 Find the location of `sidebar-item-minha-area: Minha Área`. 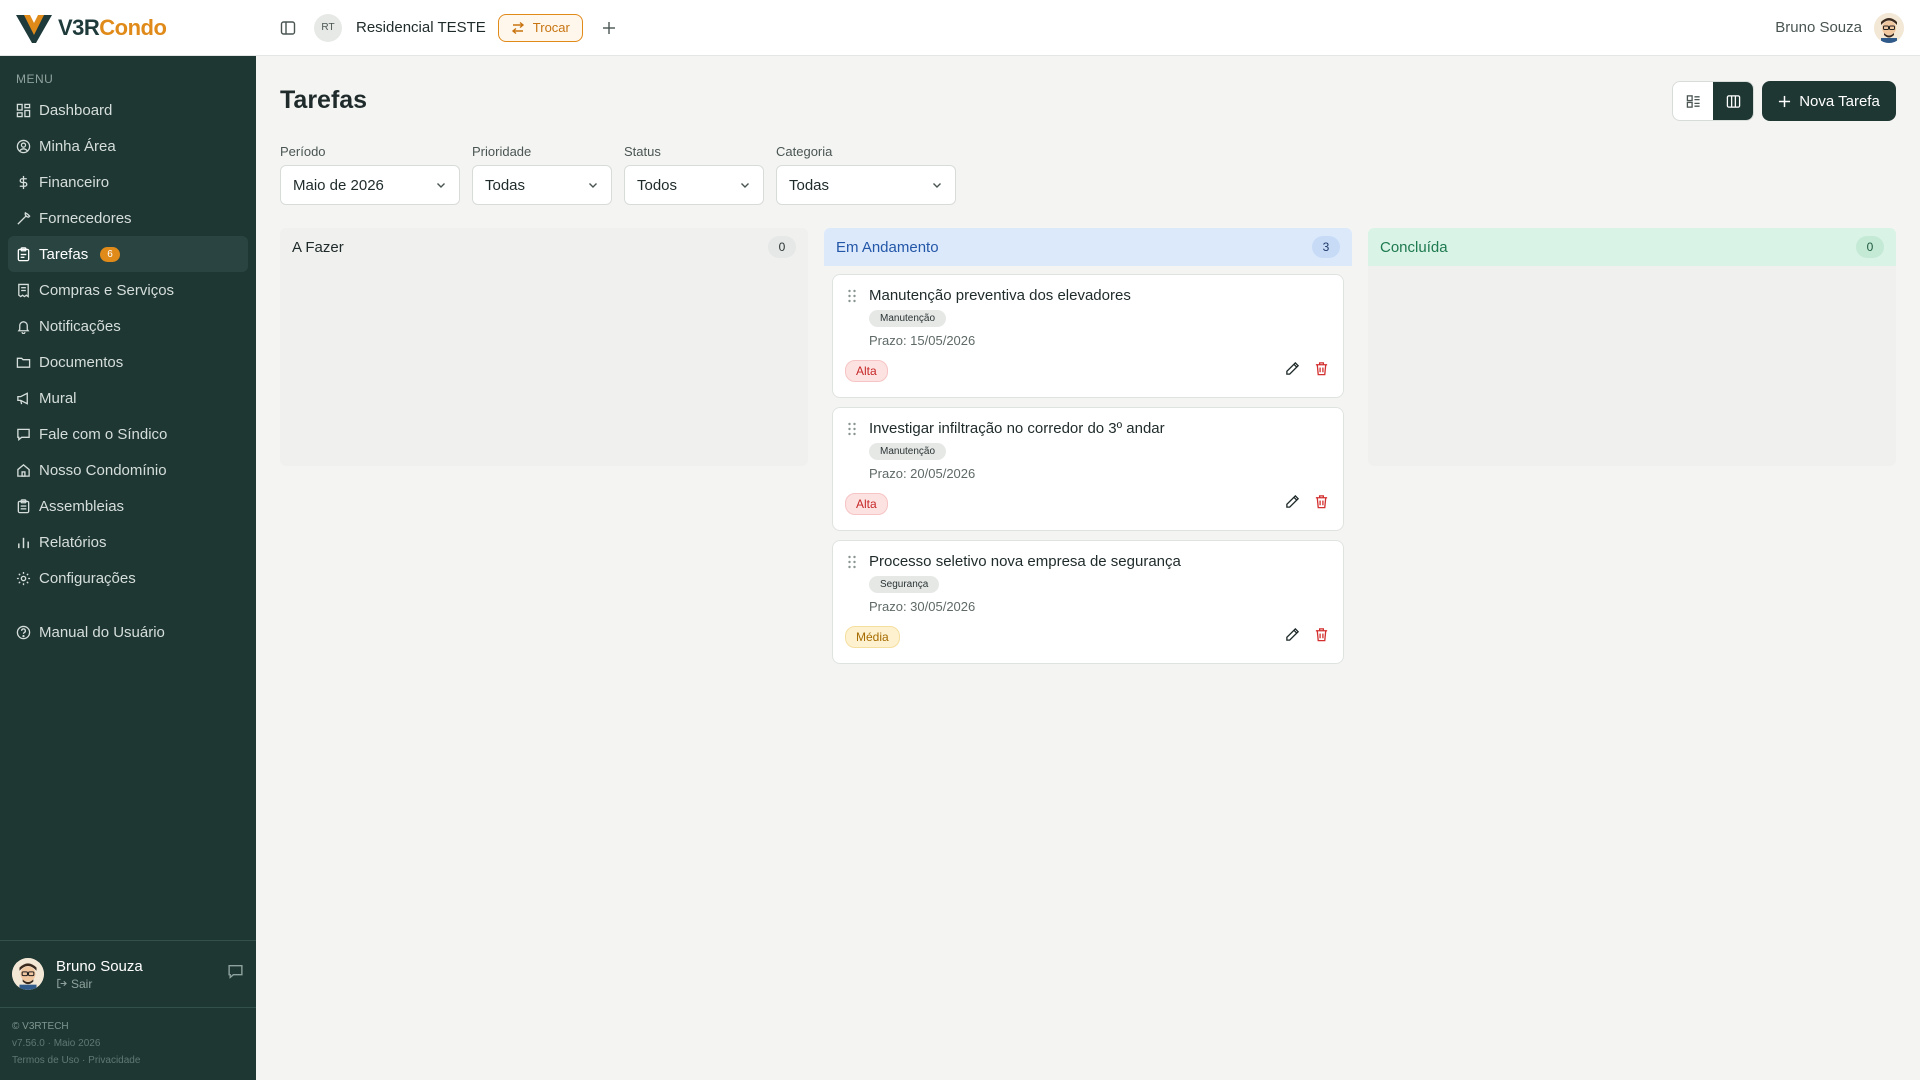

sidebar-item-minha-area: Minha Área is located at coordinates (128, 146).